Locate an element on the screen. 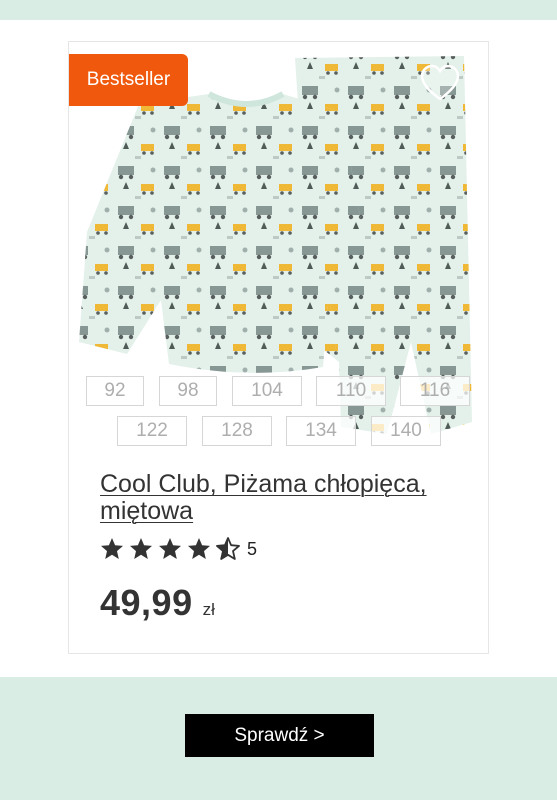  review-count: 5 is located at coordinates (252, 548).